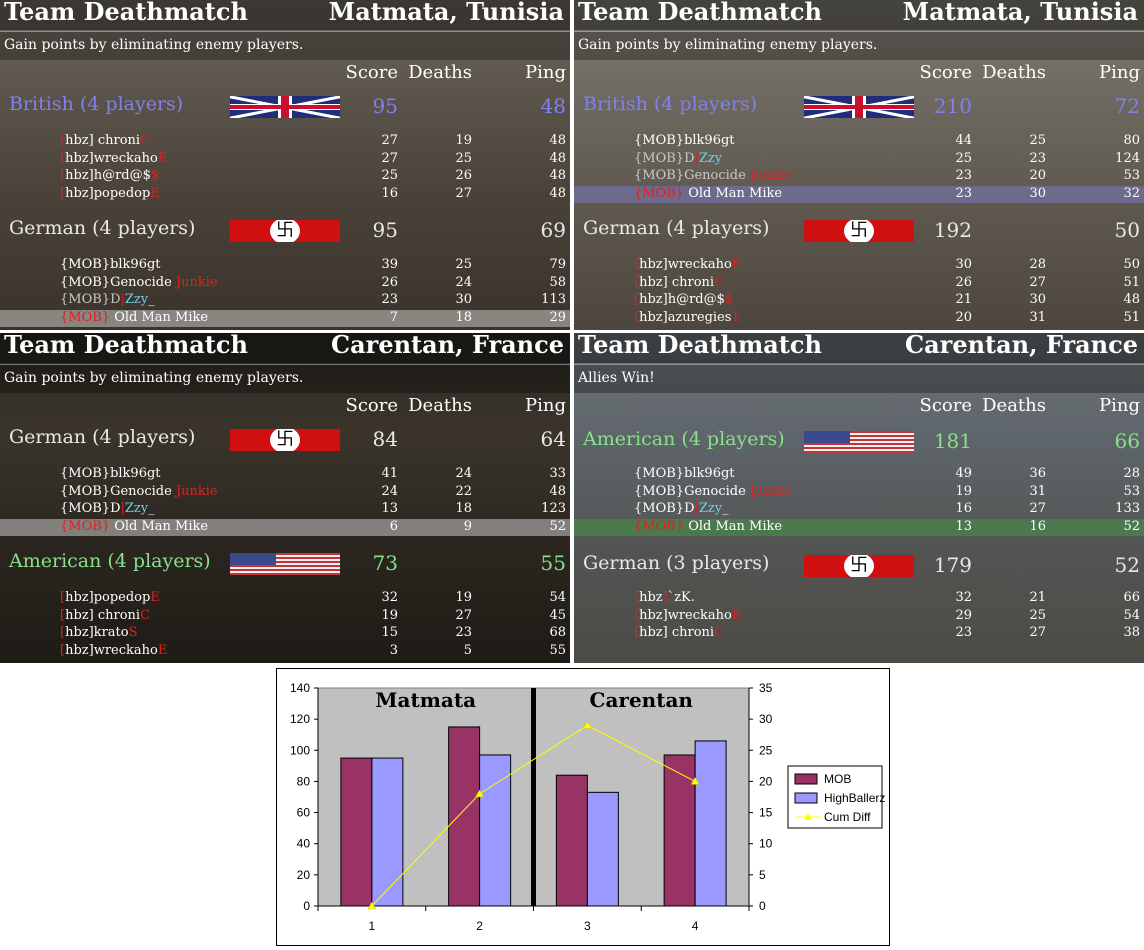 This screenshot has width=1144, height=950. Describe the element at coordinates (393, 317) in the screenshot. I see `player-score: 7` at that location.